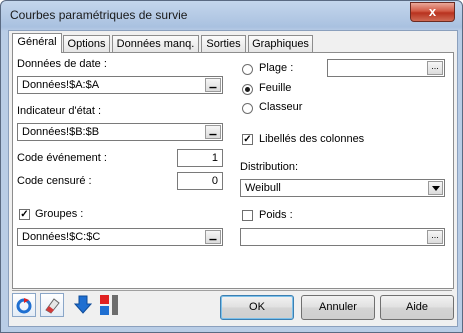 Image resolution: width=463 pixels, height=333 pixels. I want to click on eraser-icon, so click(52, 306).